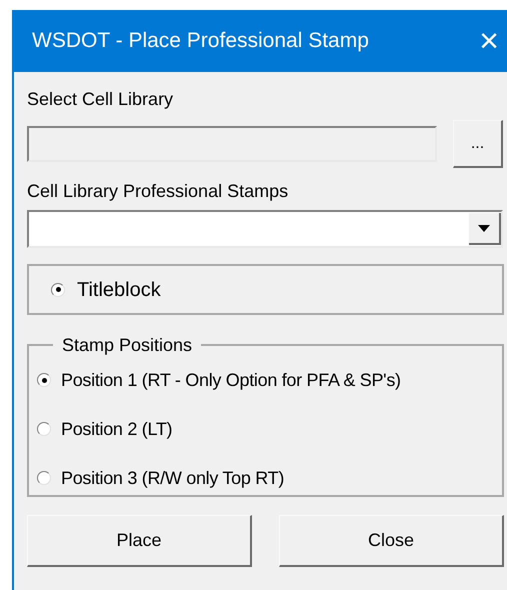  Describe the element at coordinates (231, 380) in the screenshot. I see `radio-label: Position 1 (RT - Only Option for PFA & SP's)` at that location.